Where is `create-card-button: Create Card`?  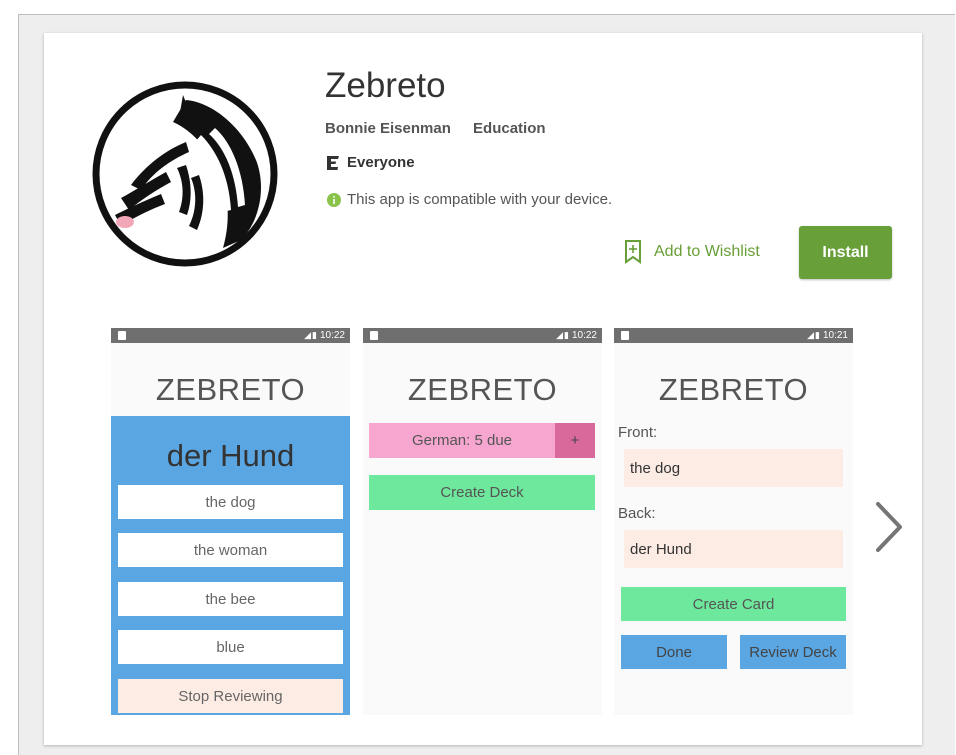
create-card-button: Create Card is located at coordinates (733, 604).